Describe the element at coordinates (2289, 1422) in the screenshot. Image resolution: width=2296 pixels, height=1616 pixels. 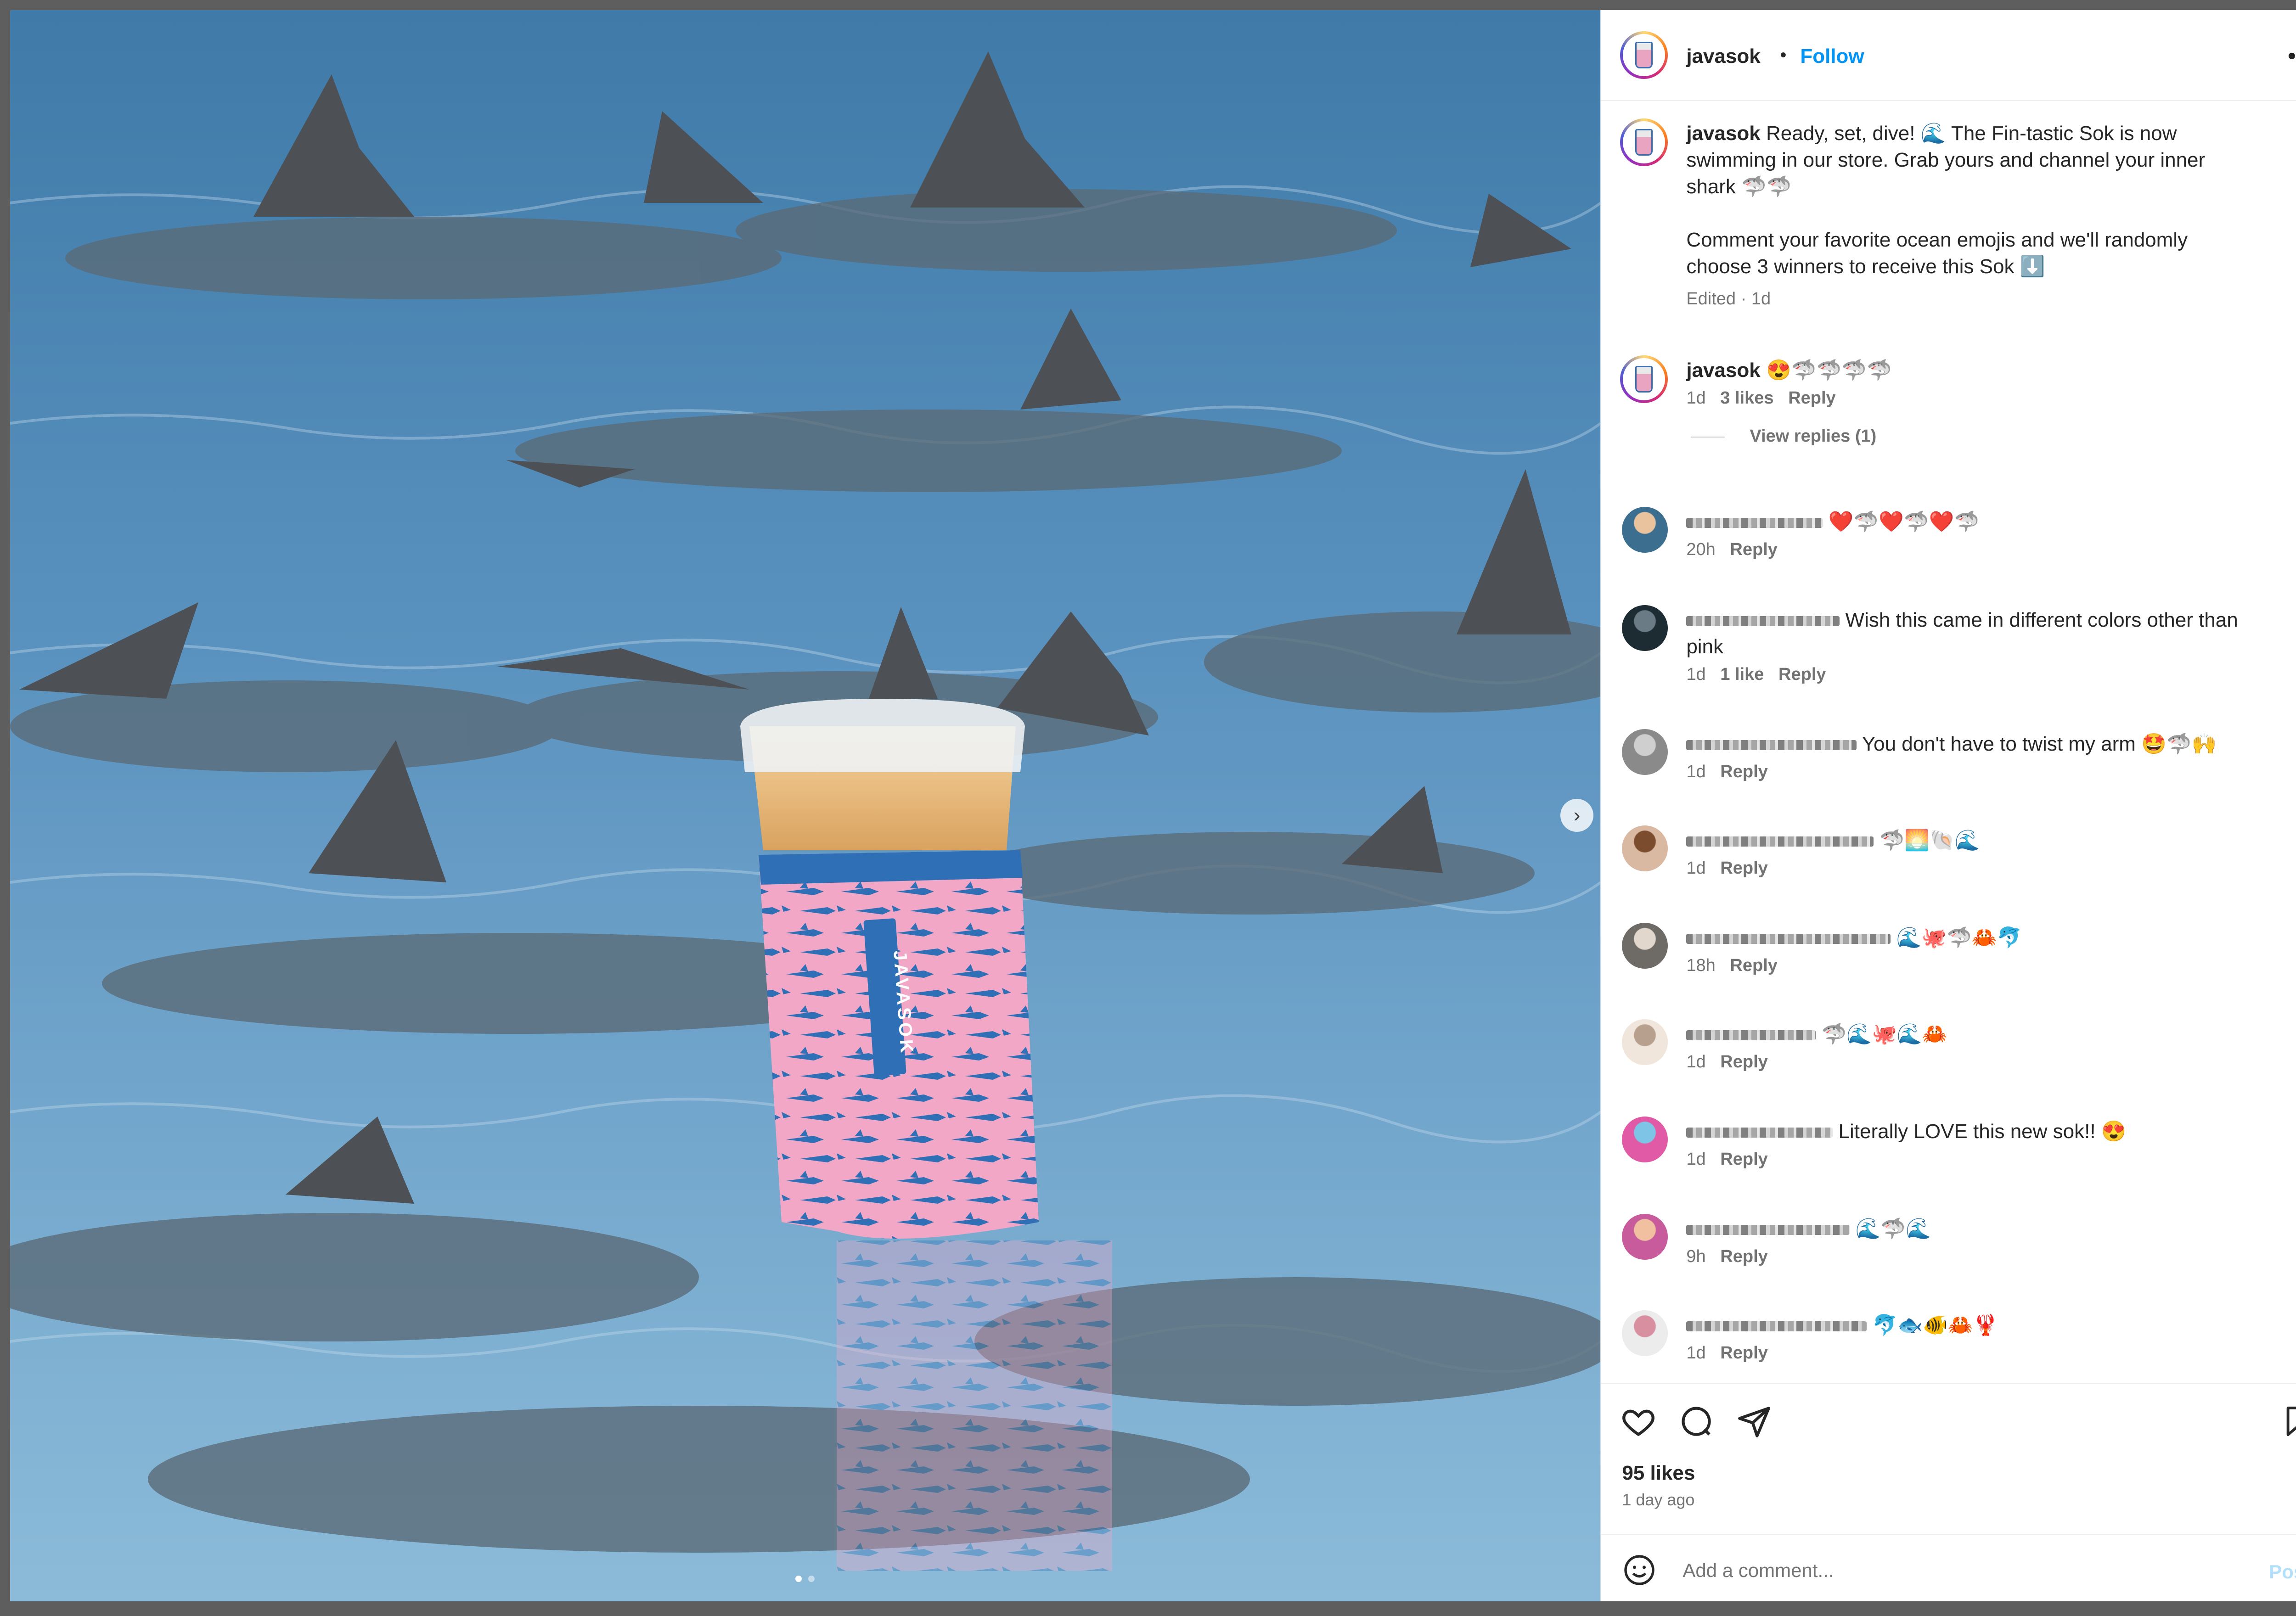
I see `bookmark-icon` at that location.